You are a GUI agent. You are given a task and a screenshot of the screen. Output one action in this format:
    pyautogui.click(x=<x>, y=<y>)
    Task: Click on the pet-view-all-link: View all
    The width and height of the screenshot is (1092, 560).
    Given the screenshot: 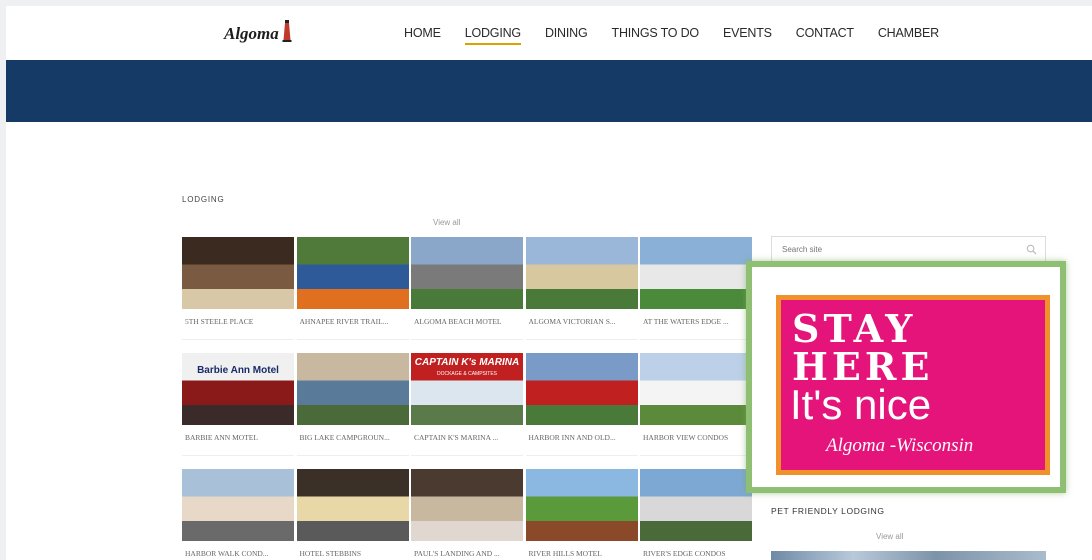 What is the action you would take?
    pyautogui.click(x=889, y=536)
    